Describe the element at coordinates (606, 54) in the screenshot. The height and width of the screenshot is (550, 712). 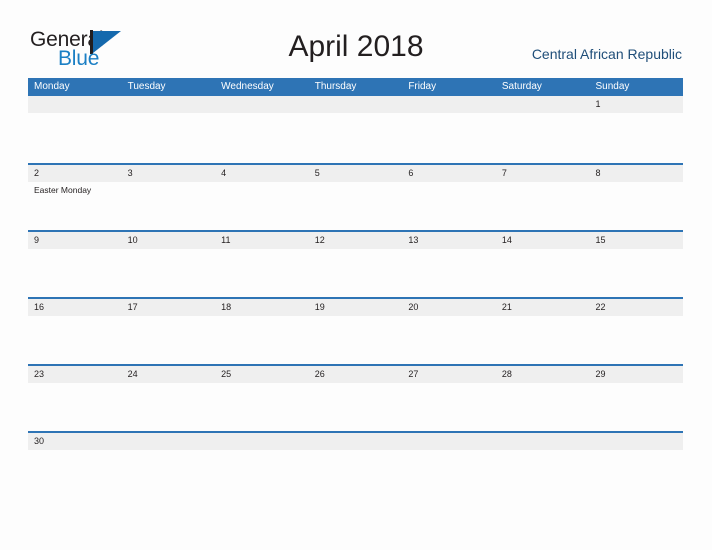
I see `country-label: Central African Republic` at that location.